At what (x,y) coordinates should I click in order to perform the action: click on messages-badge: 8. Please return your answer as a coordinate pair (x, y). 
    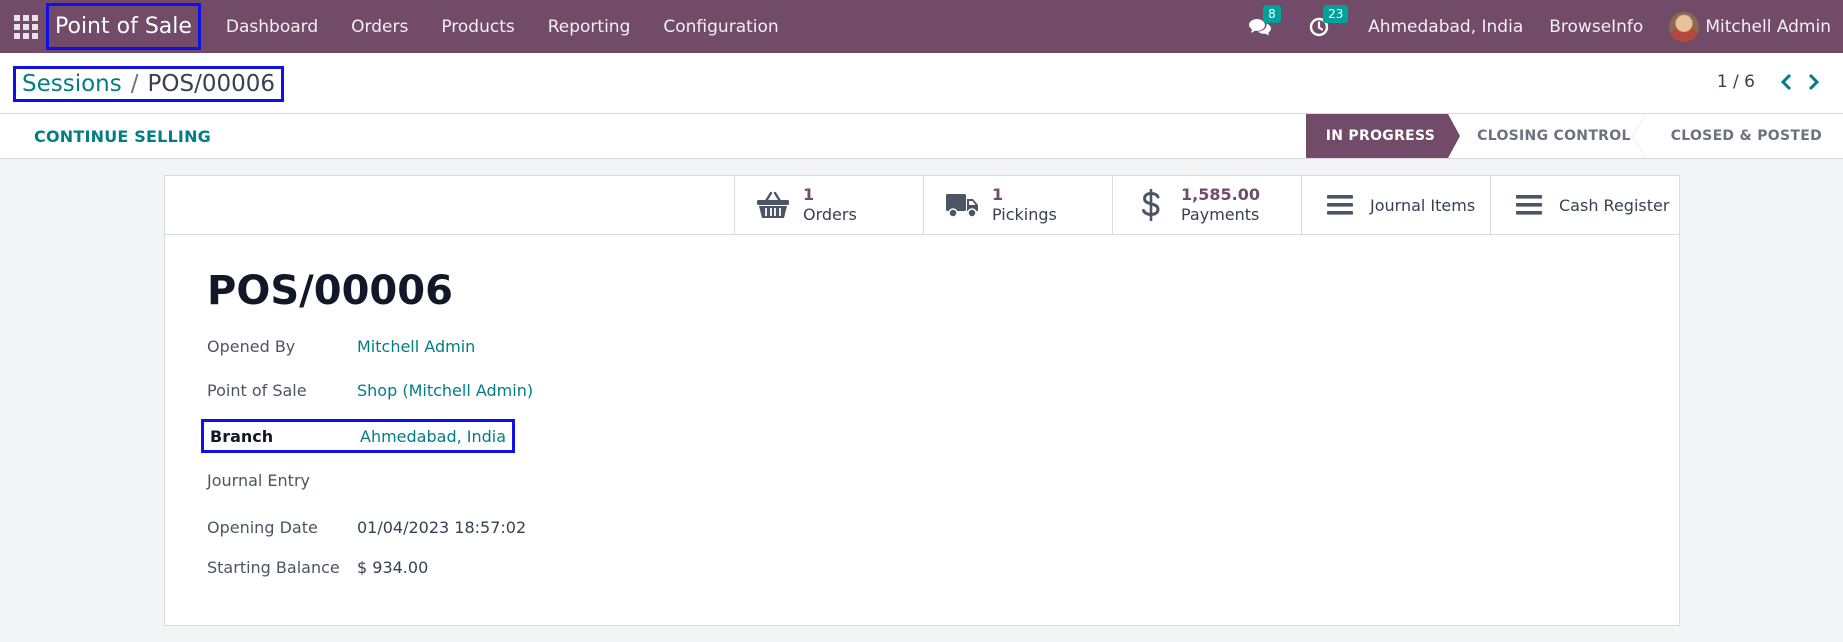
    Looking at the image, I should click on (1272, 13).